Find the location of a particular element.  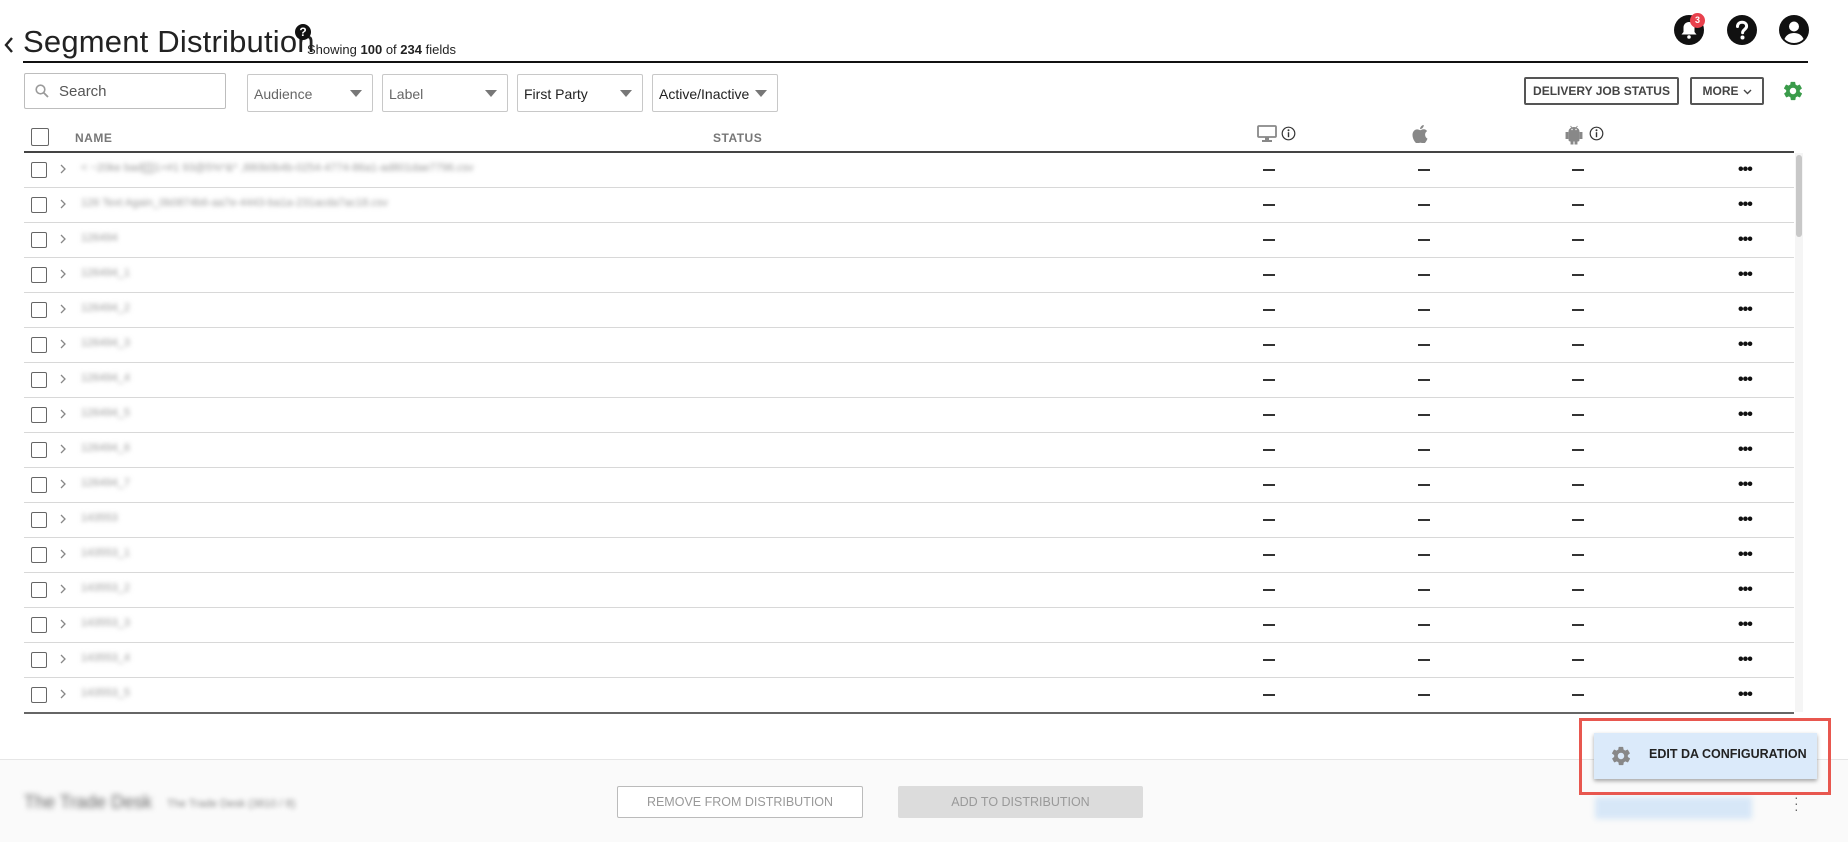

back-arrow-icon is located at coordinates (9, 45).